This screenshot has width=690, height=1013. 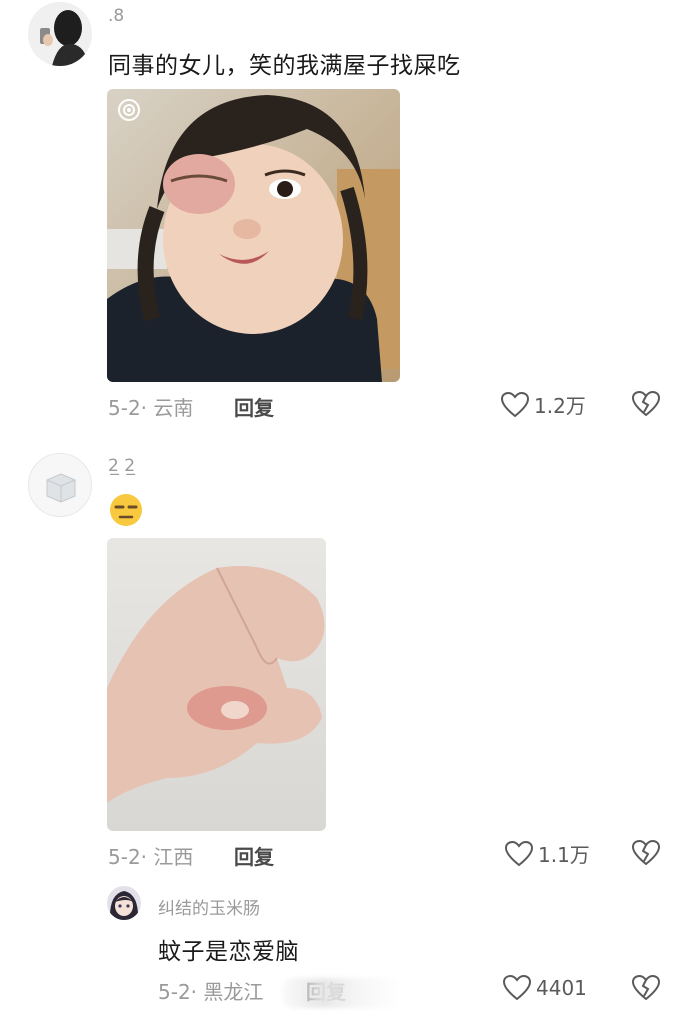 What do you see at coordinates (116, 16) in the screenshot?
I see `username: .8` at bounding box center [116, 16].